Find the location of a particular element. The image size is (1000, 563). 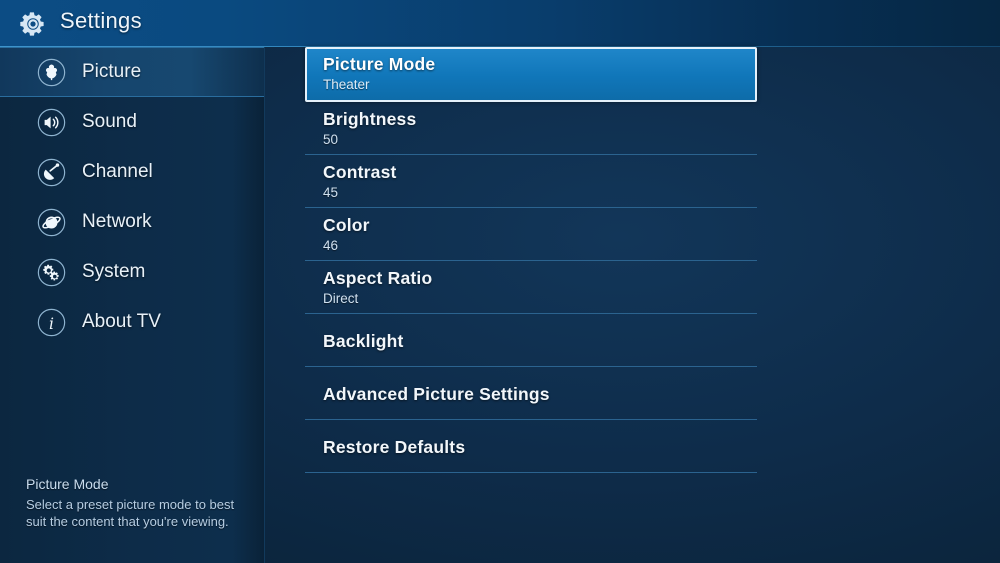

list-item-contrast: Contrast 45 is located at coordinates (531, 181).